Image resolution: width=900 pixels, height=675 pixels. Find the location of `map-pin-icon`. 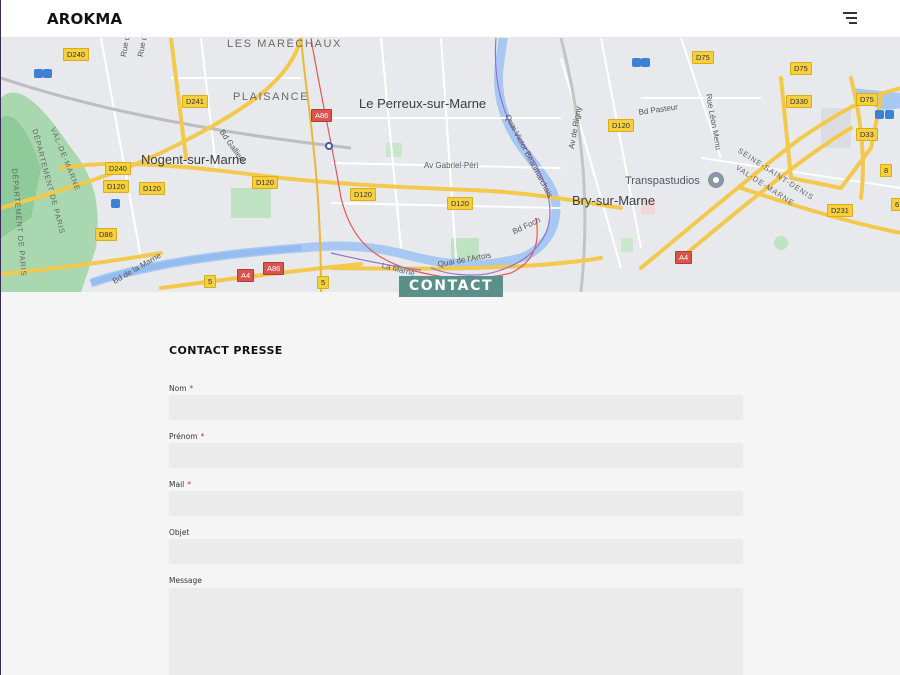

map-pin-icon is located at coordinates (716, 180).